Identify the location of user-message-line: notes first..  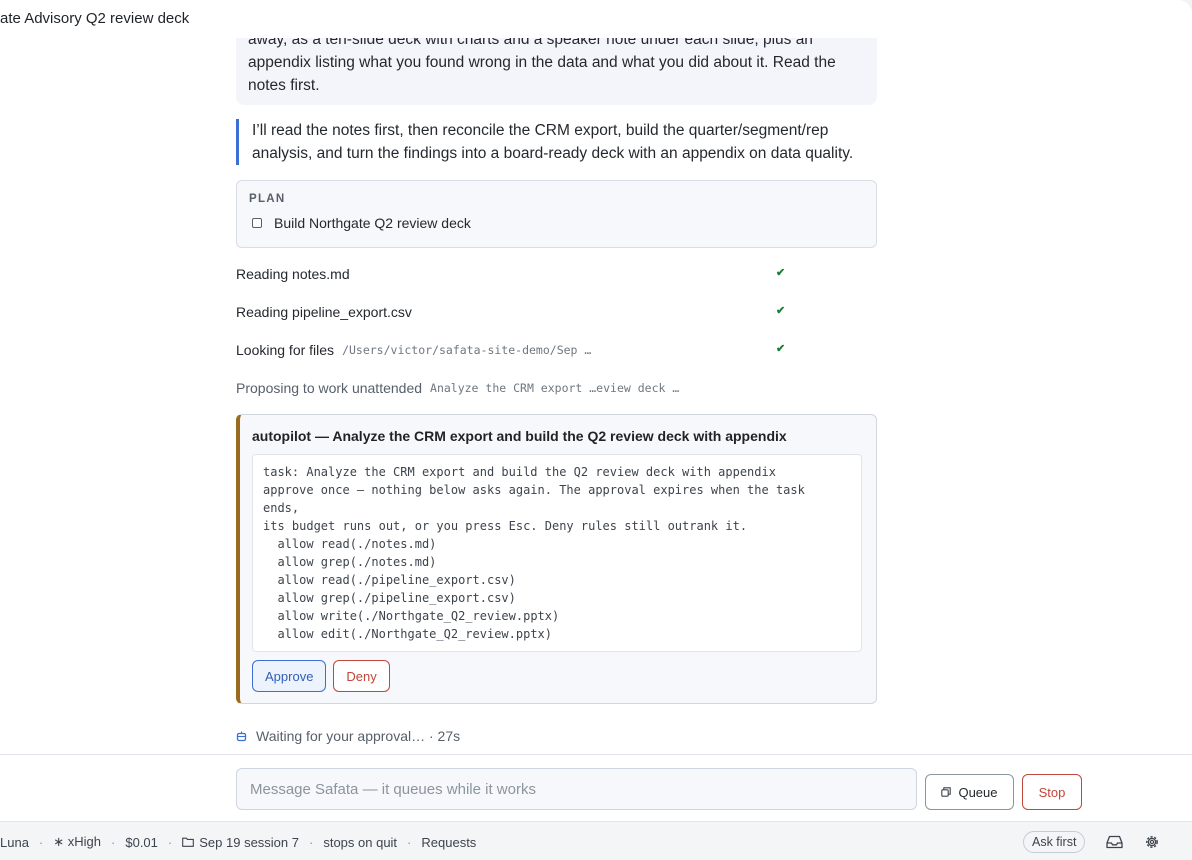
(284, 85).